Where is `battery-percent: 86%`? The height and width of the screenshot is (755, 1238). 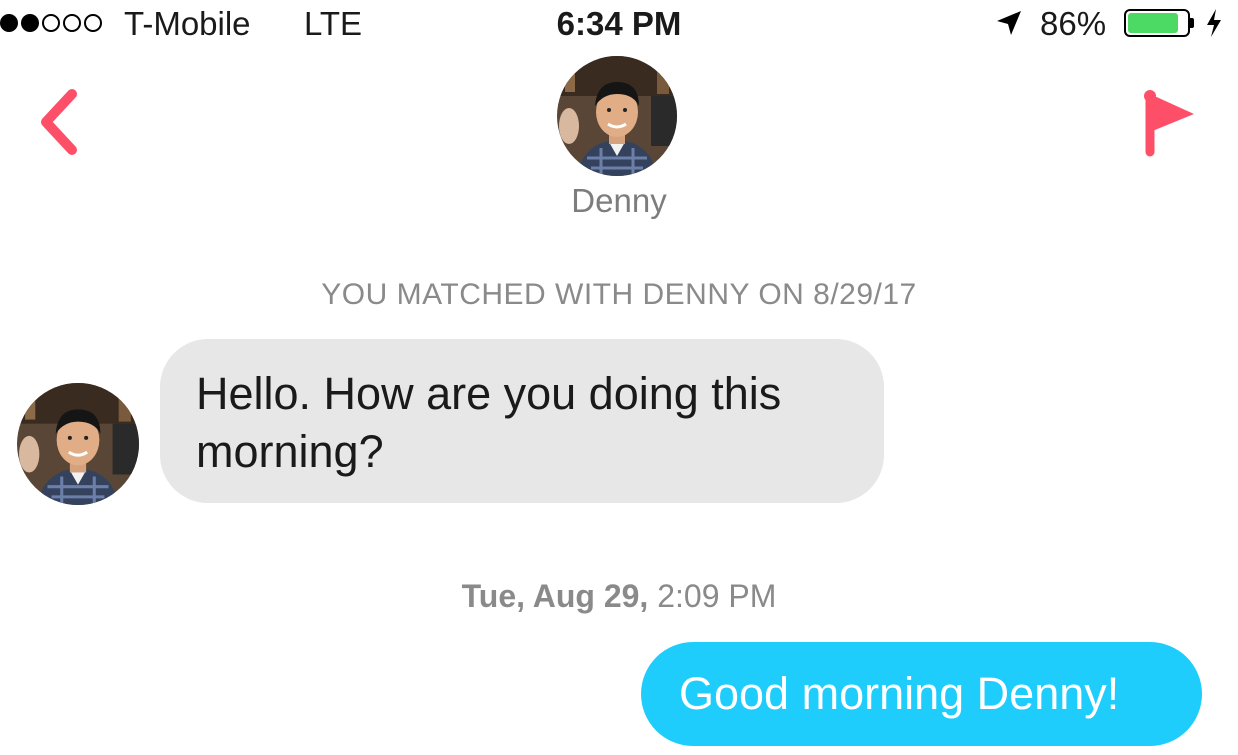 battery-percent: 86% is located at coordinates (1073, 23).